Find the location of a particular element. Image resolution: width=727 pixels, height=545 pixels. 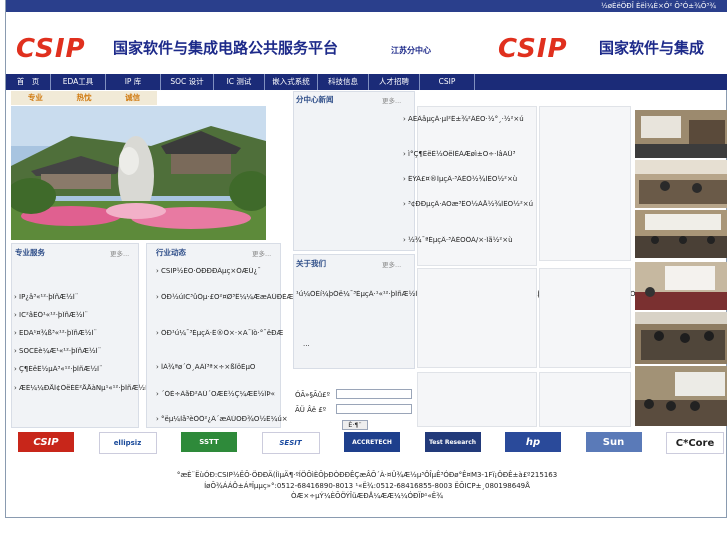

partner-logo-ellipsiz: ellipsiz is located at coordinates (127, 443).